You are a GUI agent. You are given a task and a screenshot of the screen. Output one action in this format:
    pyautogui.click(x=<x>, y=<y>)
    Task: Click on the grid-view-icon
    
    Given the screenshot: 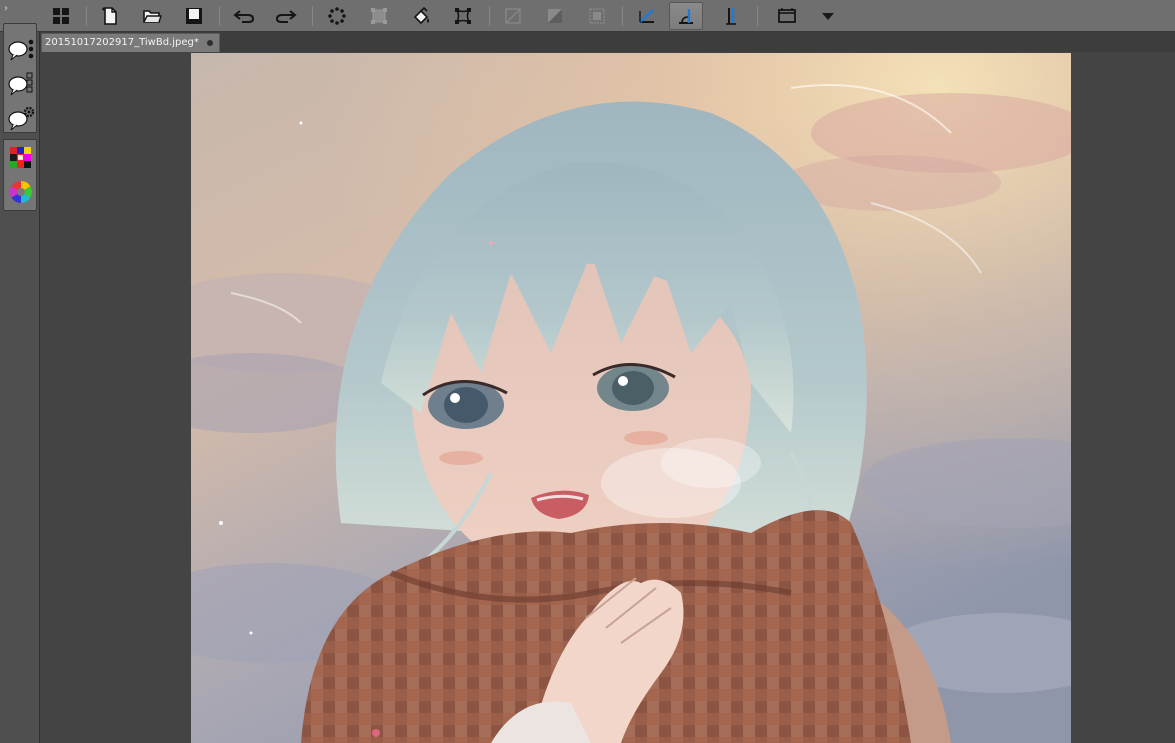 What is the action you would take?
    pyautogui.click(x=61, y=16)
    